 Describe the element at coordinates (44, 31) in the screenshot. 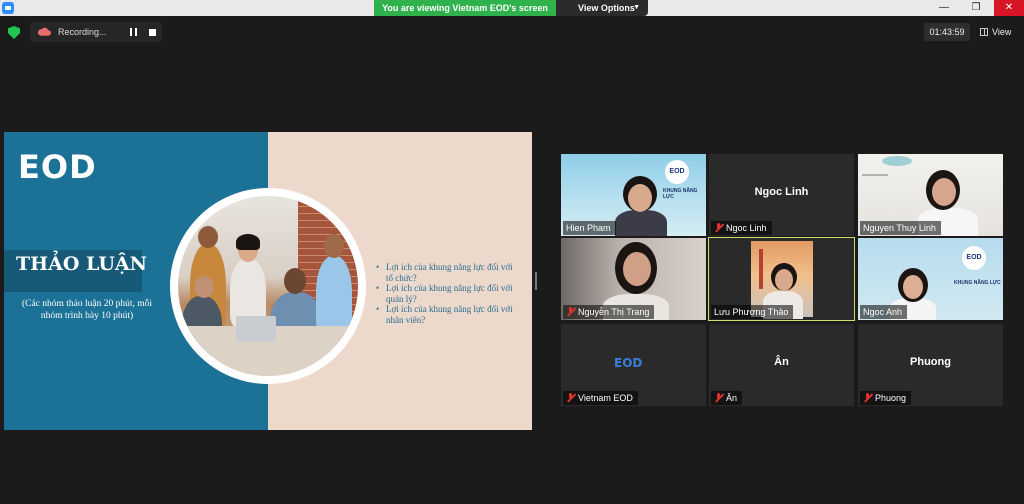

I see `cloud-recording-icon` at that location.